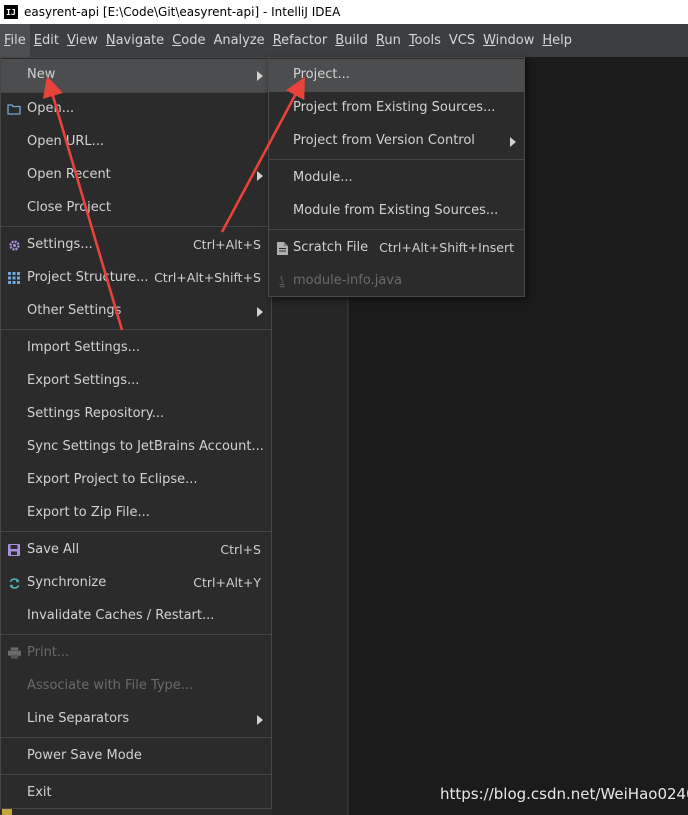  I want to click on menu-item-project-structure: Project Structure... Ctrl+Alt+Shift+S, so click(136, 278).